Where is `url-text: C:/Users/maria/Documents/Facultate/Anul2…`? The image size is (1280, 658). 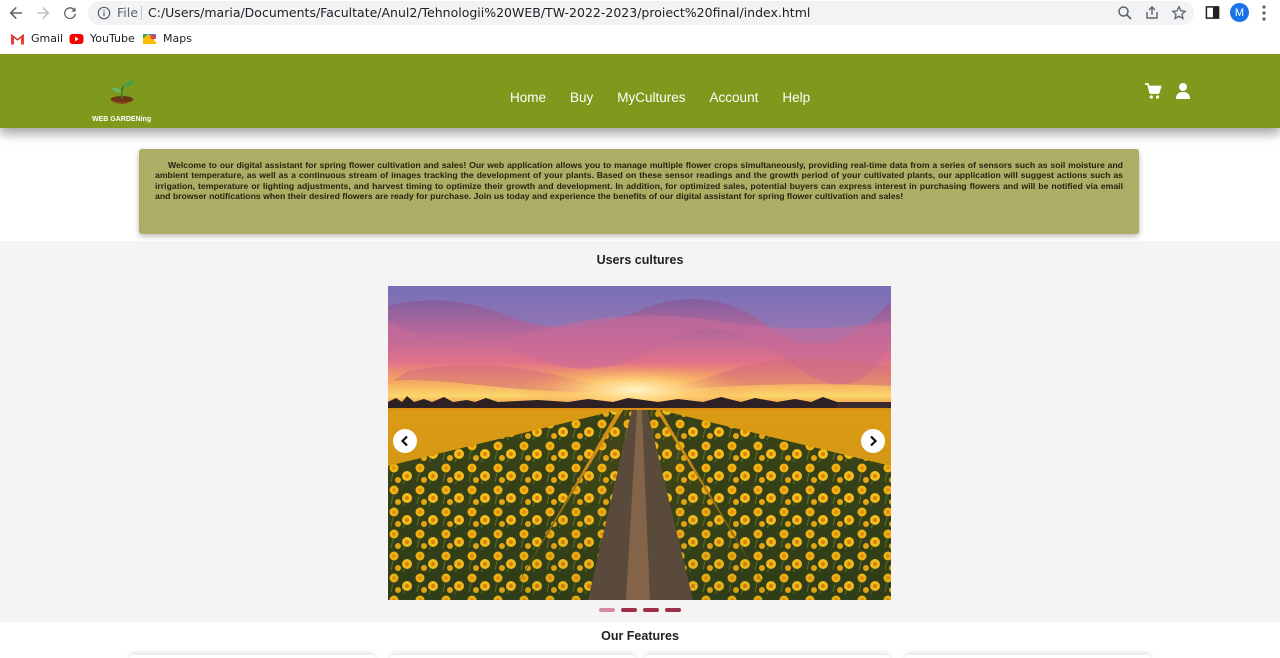
url-text: C:/Users/maria/Documents/Facultate/Anul2… is located at coordinates (479, 12).